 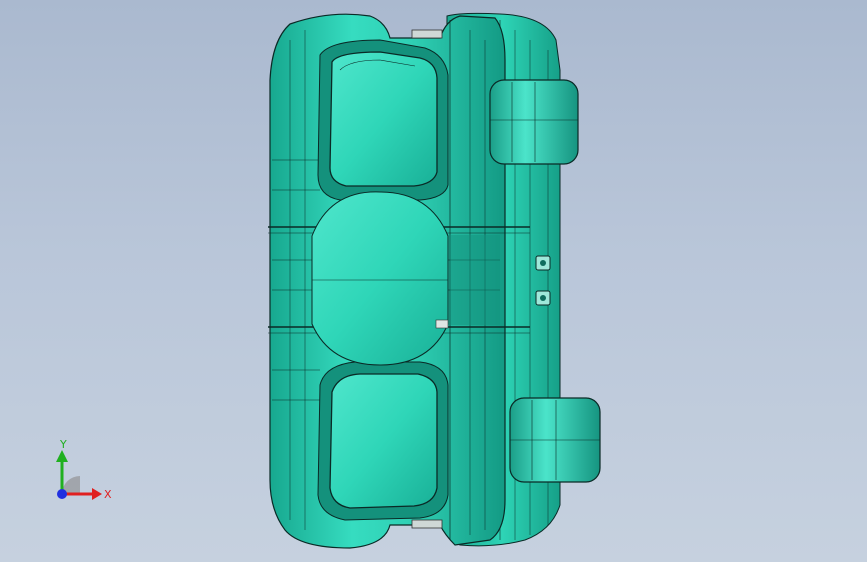 What do you see at coordinates (108, 494) in the screenshot?
I see `x-axis-label: X` at bounding box center [108, 494].